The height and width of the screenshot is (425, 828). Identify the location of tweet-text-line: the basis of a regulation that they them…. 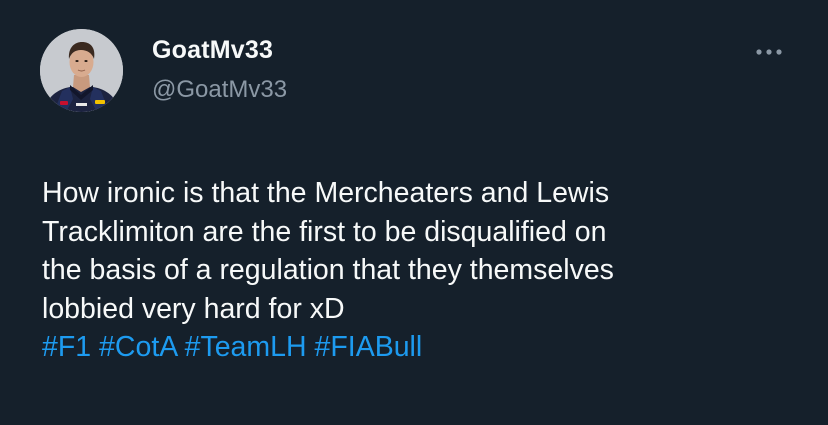
(328, 270).